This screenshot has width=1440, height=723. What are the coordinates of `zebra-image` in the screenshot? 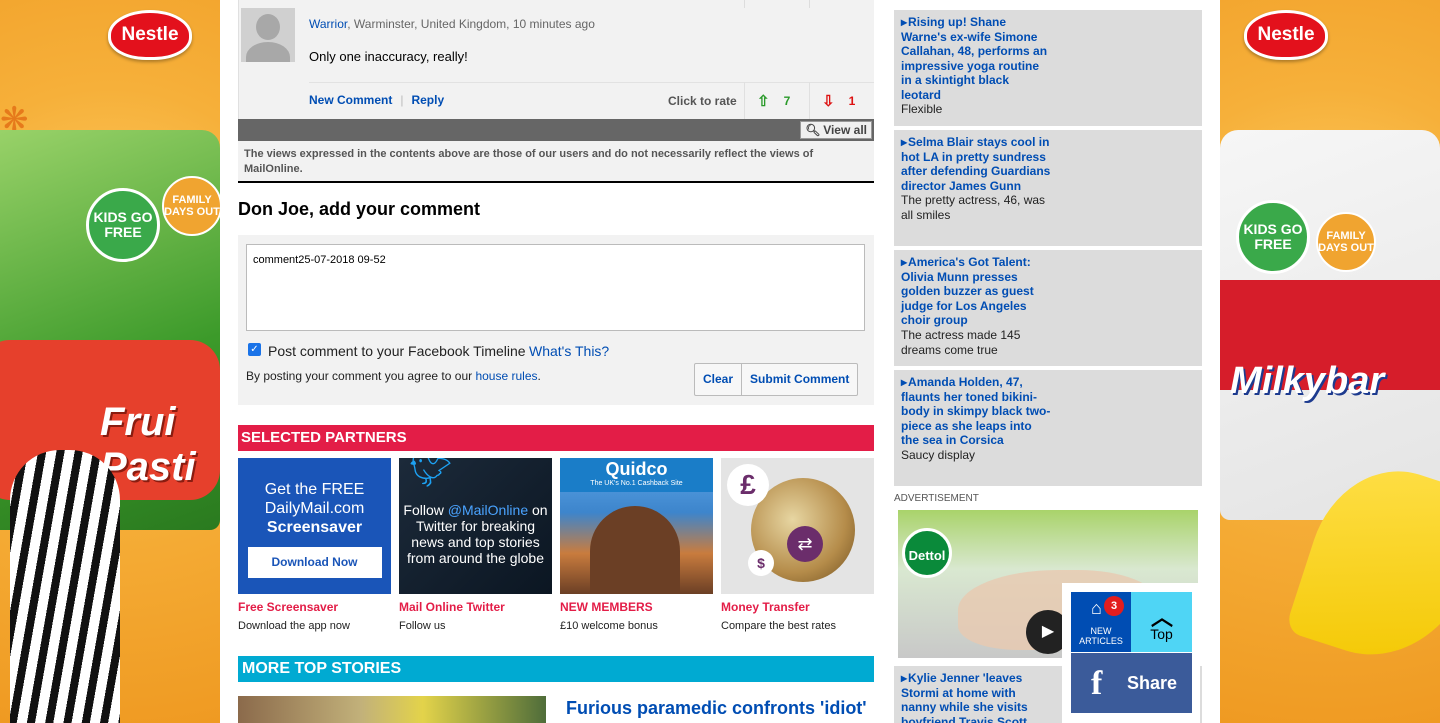 It's located at (65, 586).